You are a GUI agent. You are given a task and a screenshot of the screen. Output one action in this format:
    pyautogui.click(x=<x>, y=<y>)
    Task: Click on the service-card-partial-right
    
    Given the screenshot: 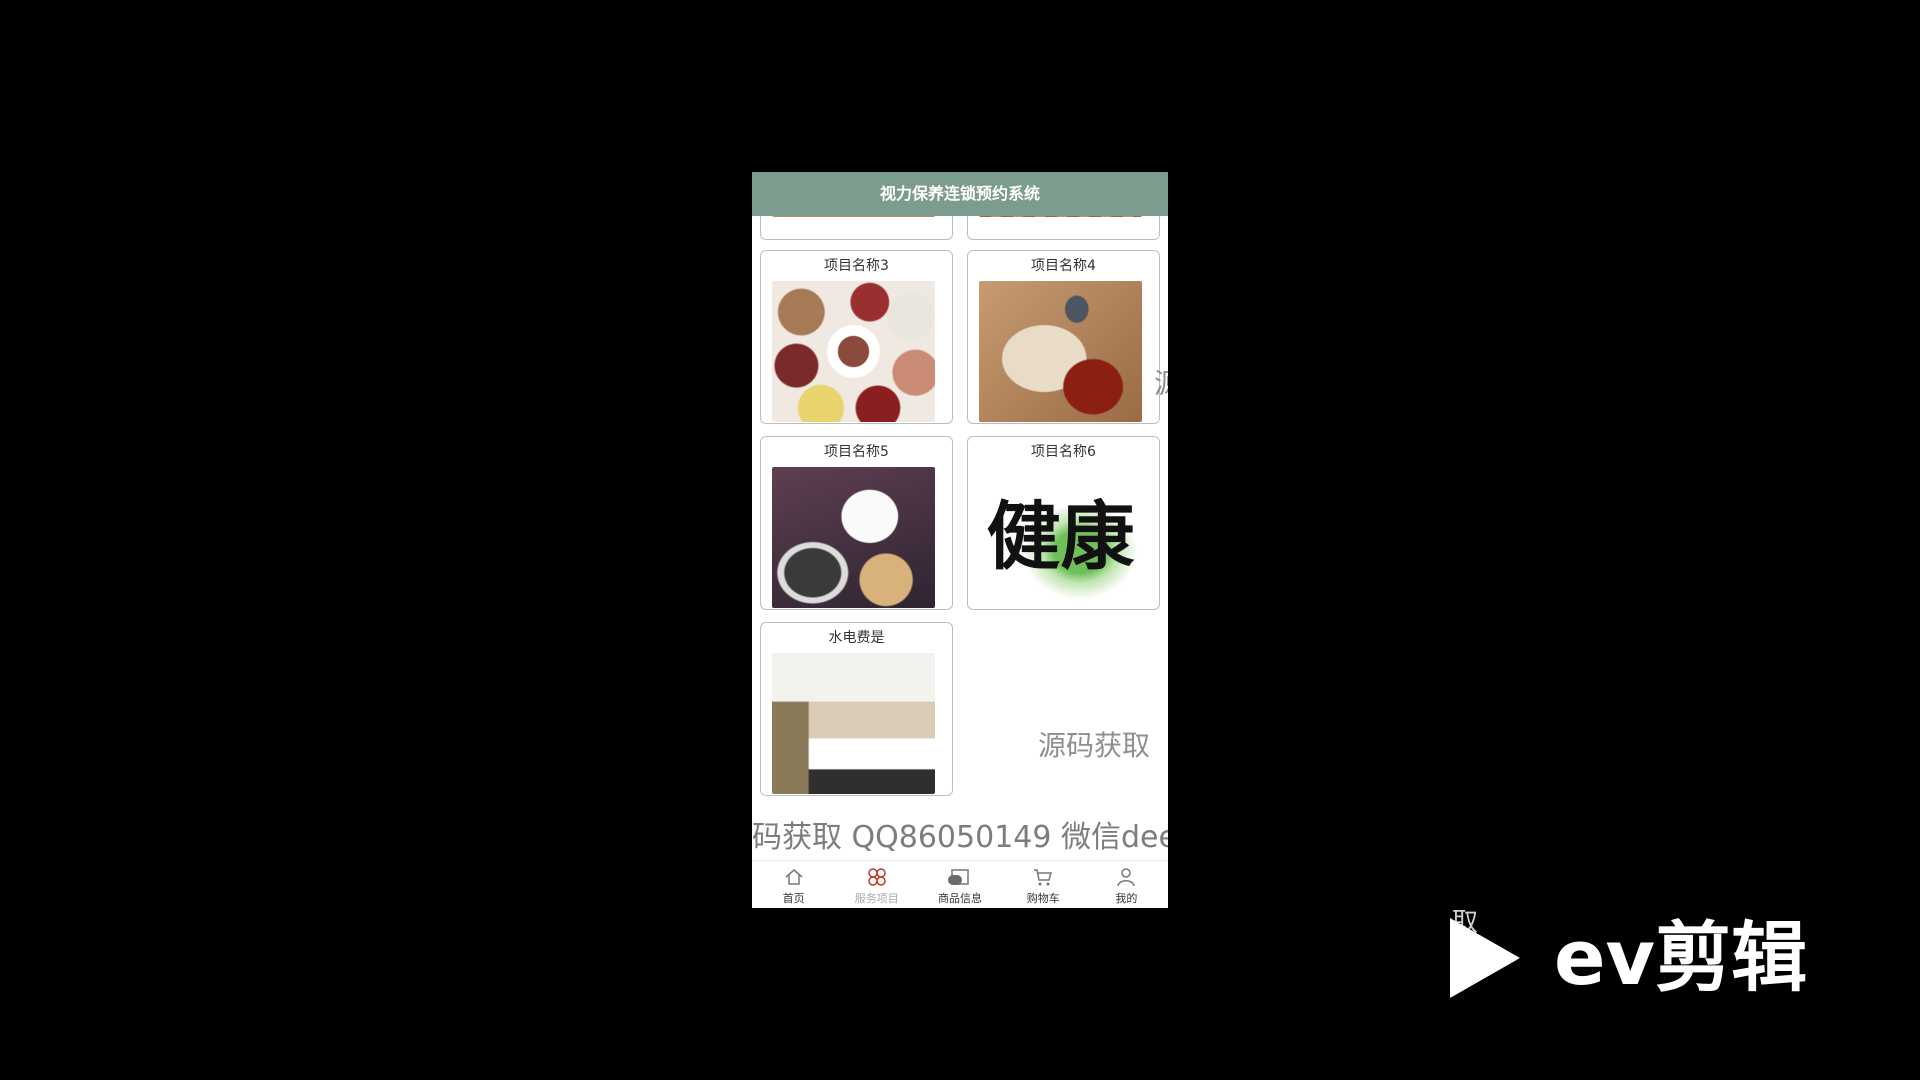 What is the action you would take?
    pyautogui.click(x=1063, y=228)
    